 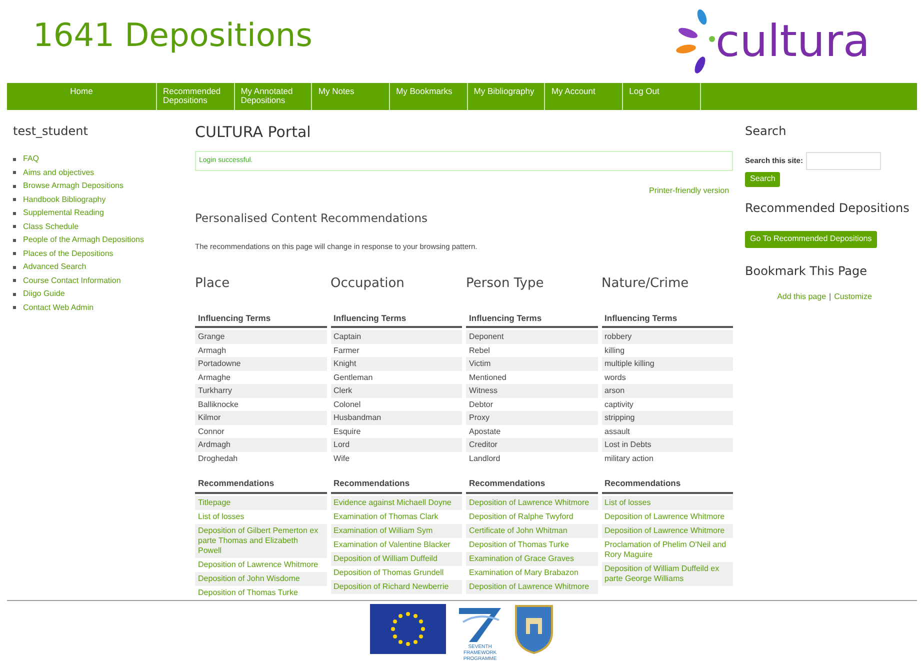 What do you see at coordinates (31, 159) in the screenshot?
I see `sidebar-link: FAQ` at bounding box center [31, 159].